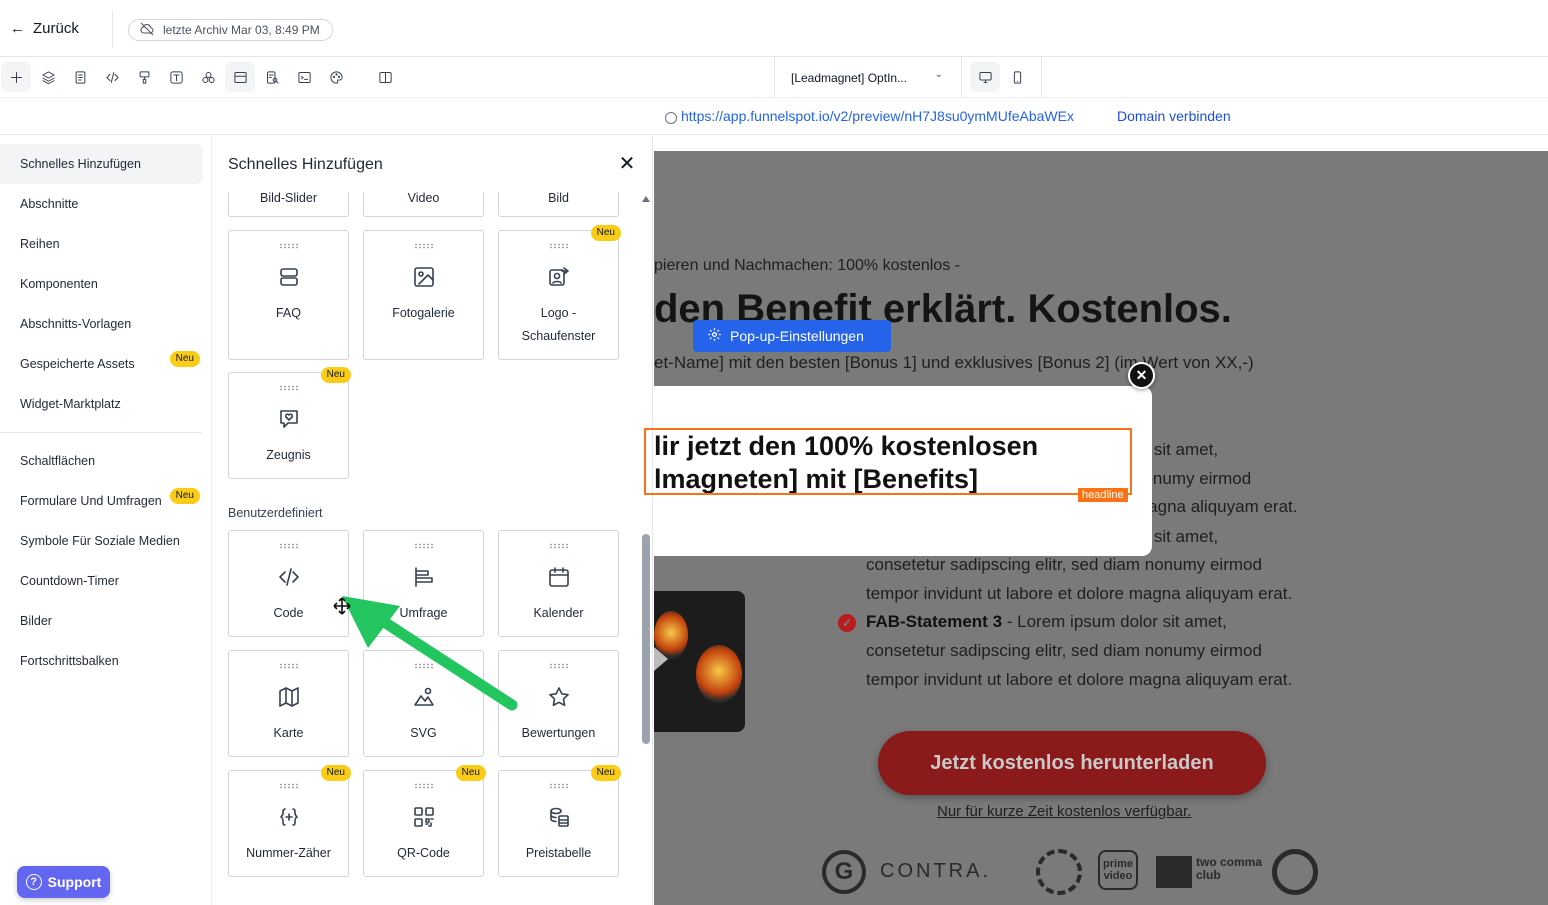 Image resolution: width=1548 pixels, height=905 pixels. I want to click on popup-settings-button: Pop-up-Einstellungen, so click(792, 336).